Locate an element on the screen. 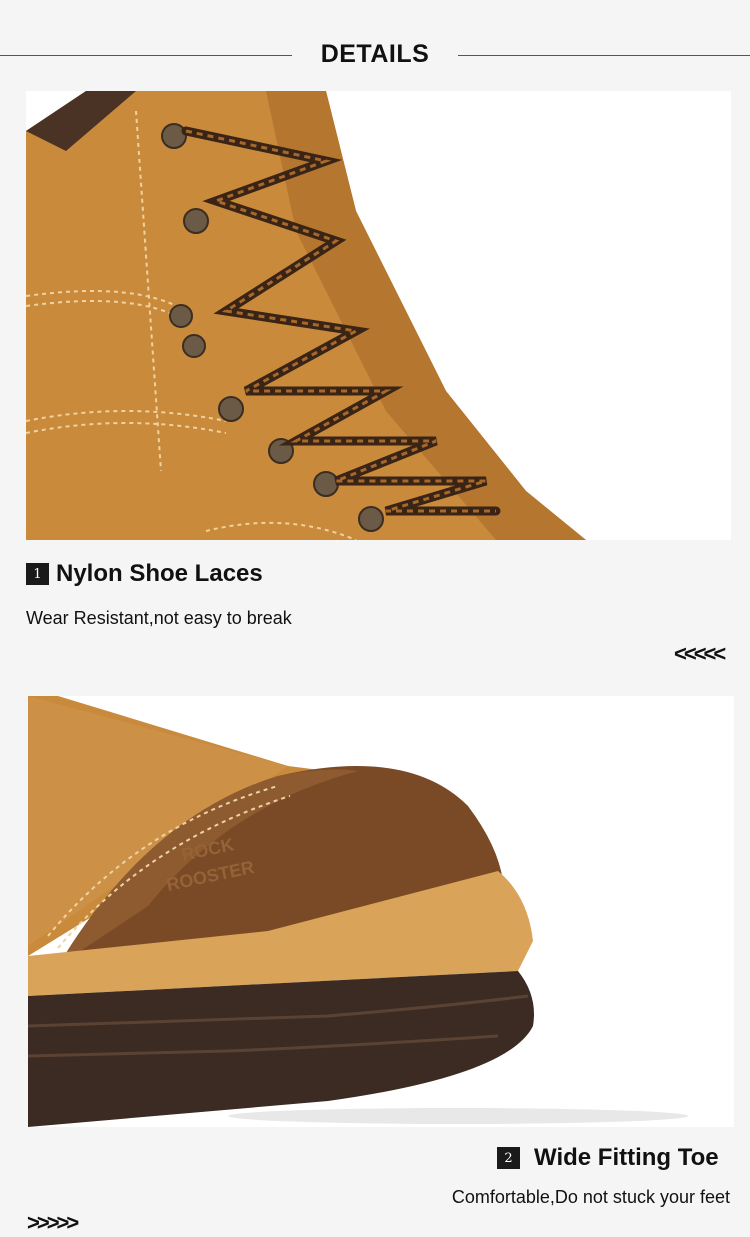  feature-title: 1 Nylon Shoe Laces is located at coordinates (144, 574).